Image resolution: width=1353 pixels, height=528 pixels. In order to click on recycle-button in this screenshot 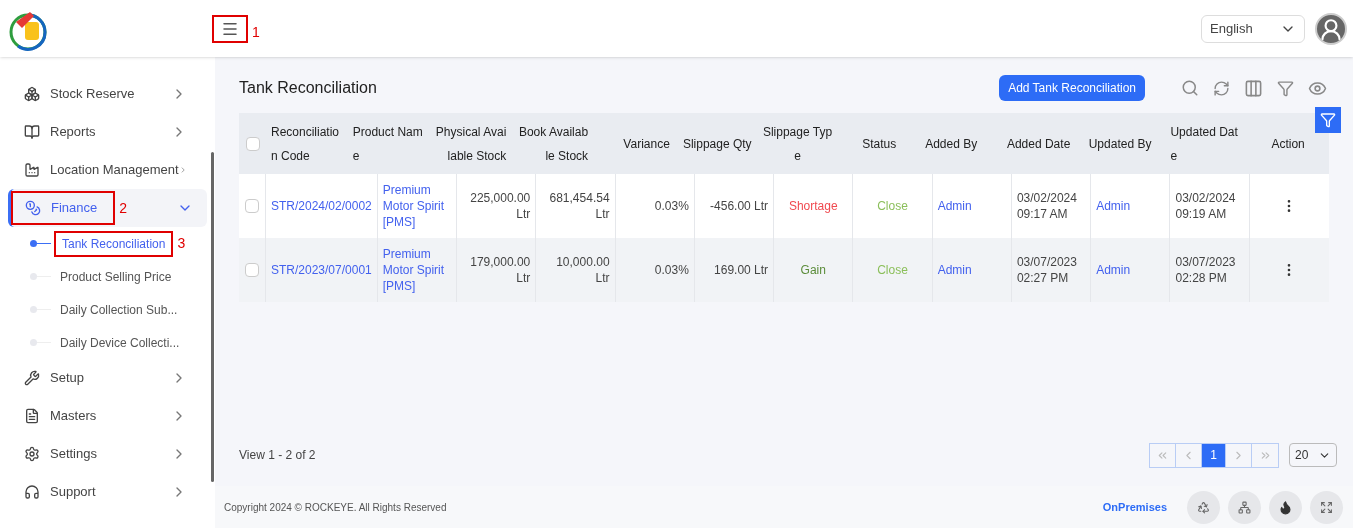, I will do `click(1203, 507)`.